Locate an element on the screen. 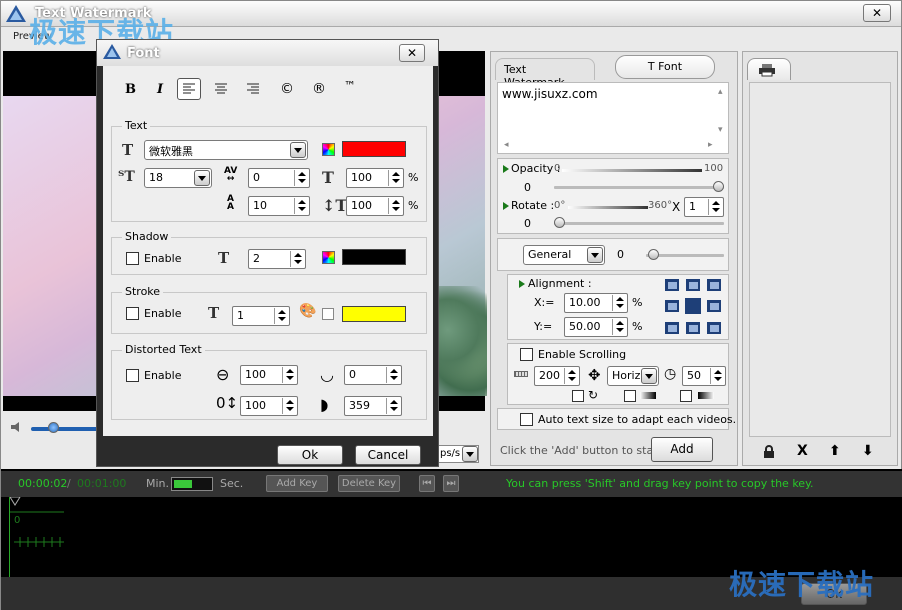  scrolling-checkbox is located at coordinates (526, 354).